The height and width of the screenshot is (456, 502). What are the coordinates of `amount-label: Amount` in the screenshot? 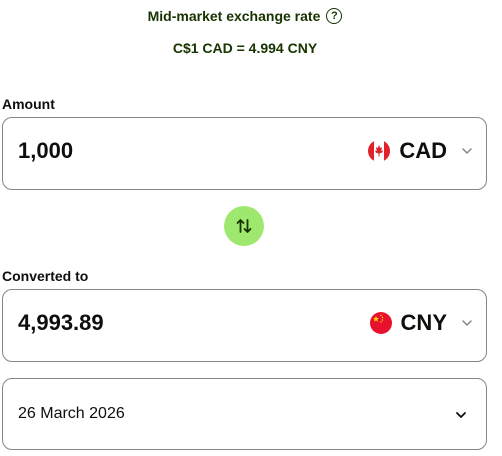 It's located at (28, 104).